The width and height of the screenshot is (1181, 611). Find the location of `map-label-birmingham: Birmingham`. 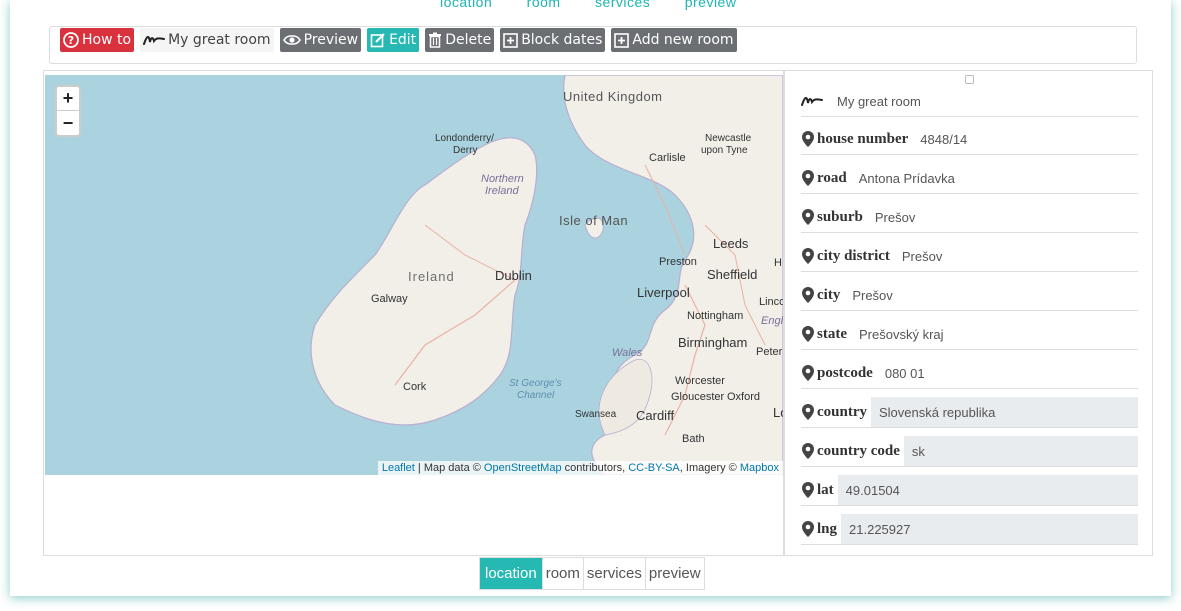

map-label-birmingham: Birmingham is located at coordinates (713, 342).